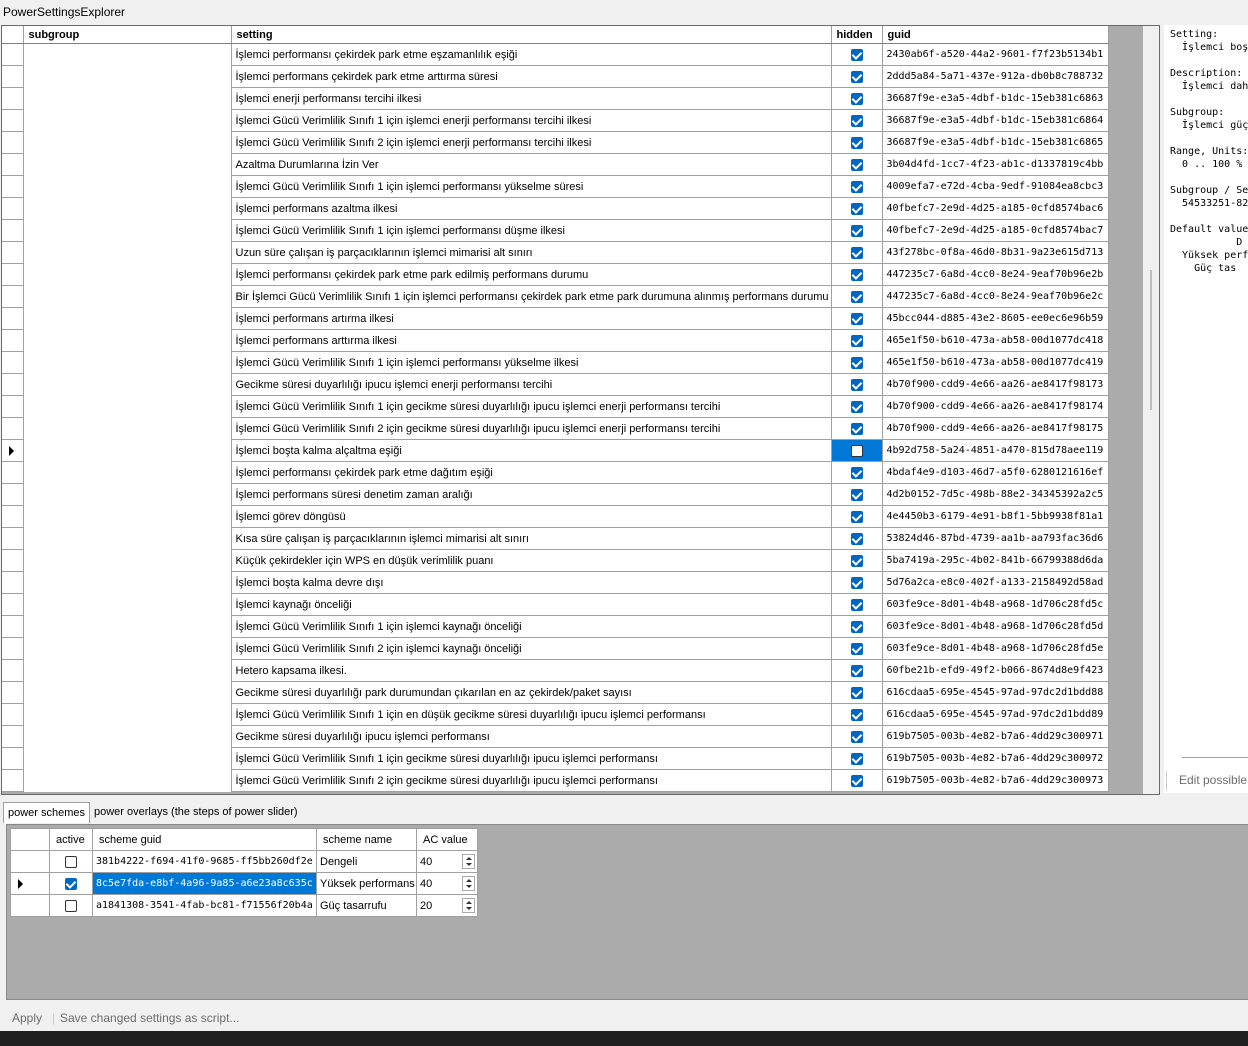 The image size is (1248, 1046). I want to click on guid-cell: 4d2b0152-7d5c-498b-88e2-34345392a2c5, so click(995, 494).